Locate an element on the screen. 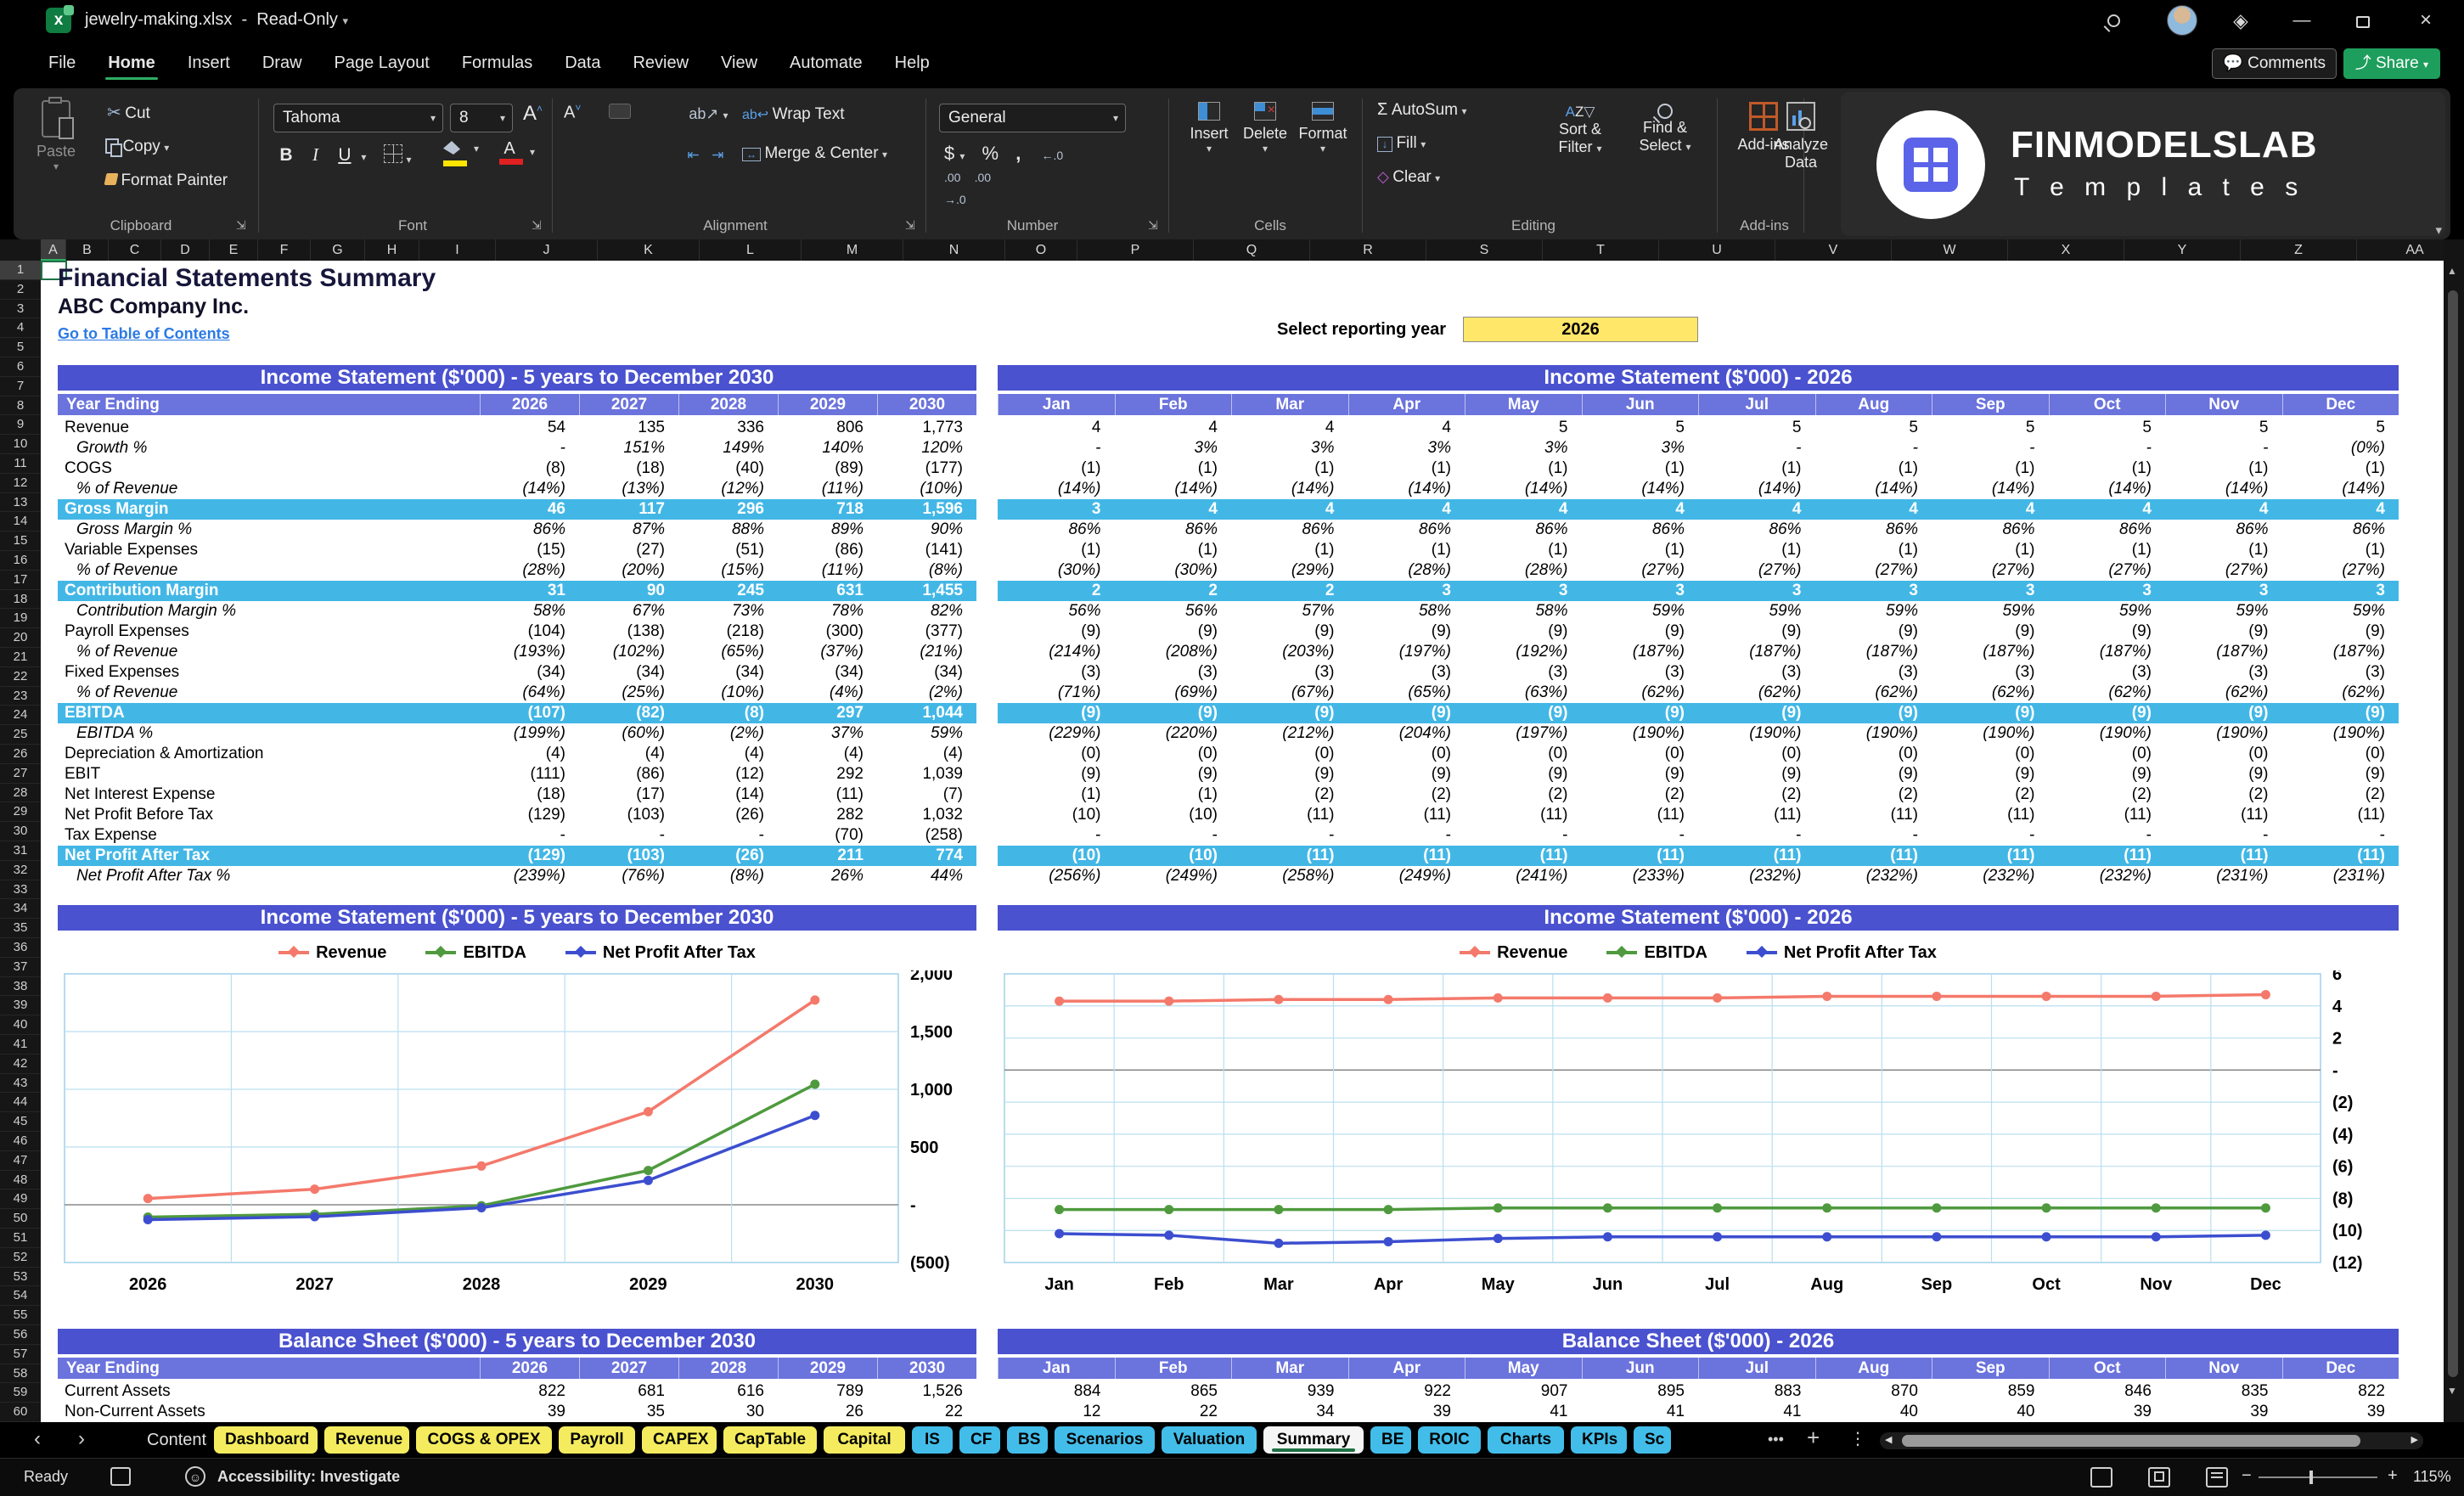  table-cell: (104) is located at coordinates (522, 631).